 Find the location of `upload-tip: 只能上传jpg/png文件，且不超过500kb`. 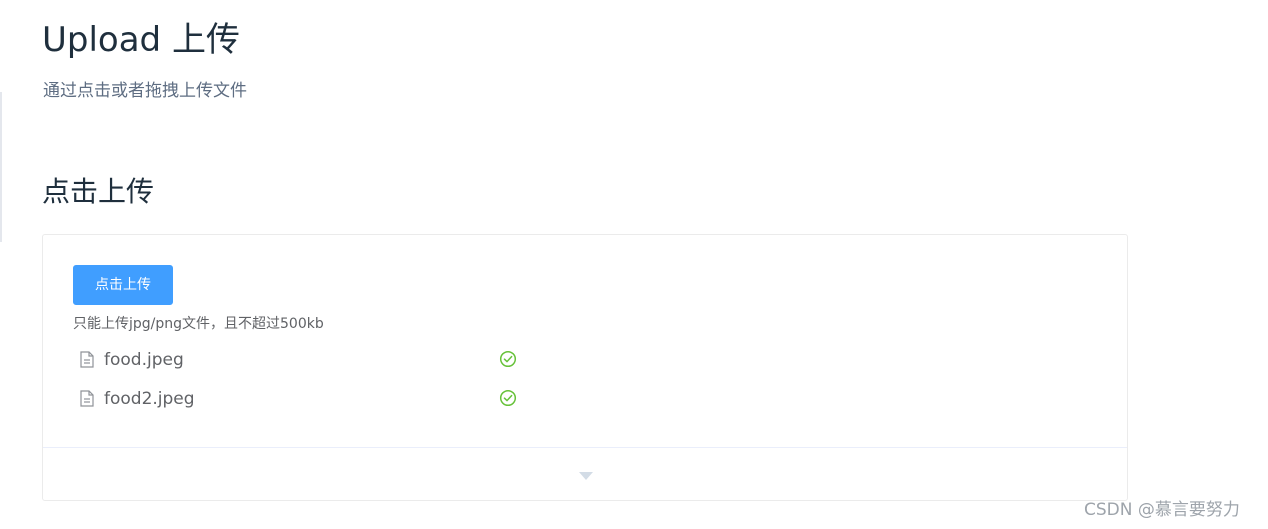

upload-tip: 只能上传jpg/png文件，且不超过500kb is located at coordinates (198, 324).